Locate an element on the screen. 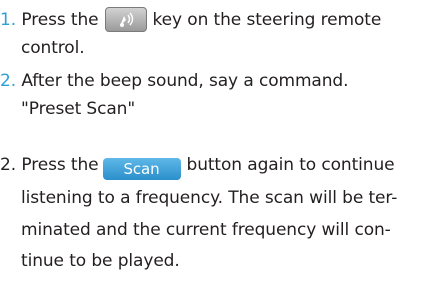 The image size is (447, 307). step-1-line-1: 1. Press the key on the steering remote is located at coordinates (190, 19).